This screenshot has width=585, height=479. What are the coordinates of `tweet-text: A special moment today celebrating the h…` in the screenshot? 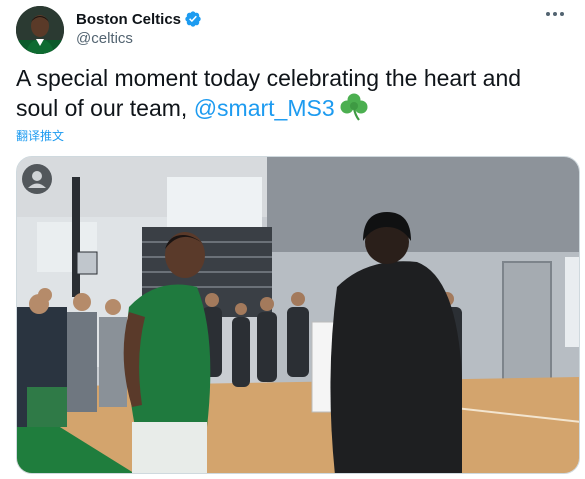 It's located at (290, 93).